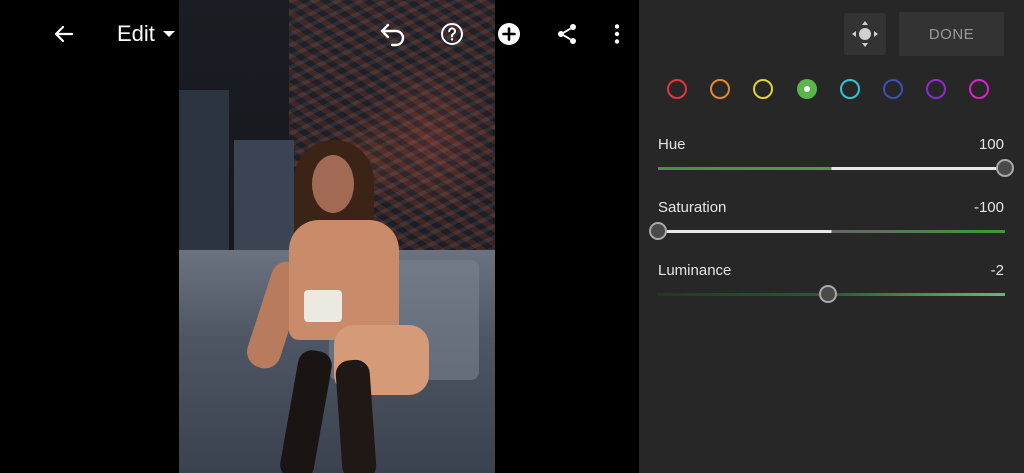 The width and height of the screenshot is (1024, 473). I want to click on saturation-slider-track, so click(827, 231).